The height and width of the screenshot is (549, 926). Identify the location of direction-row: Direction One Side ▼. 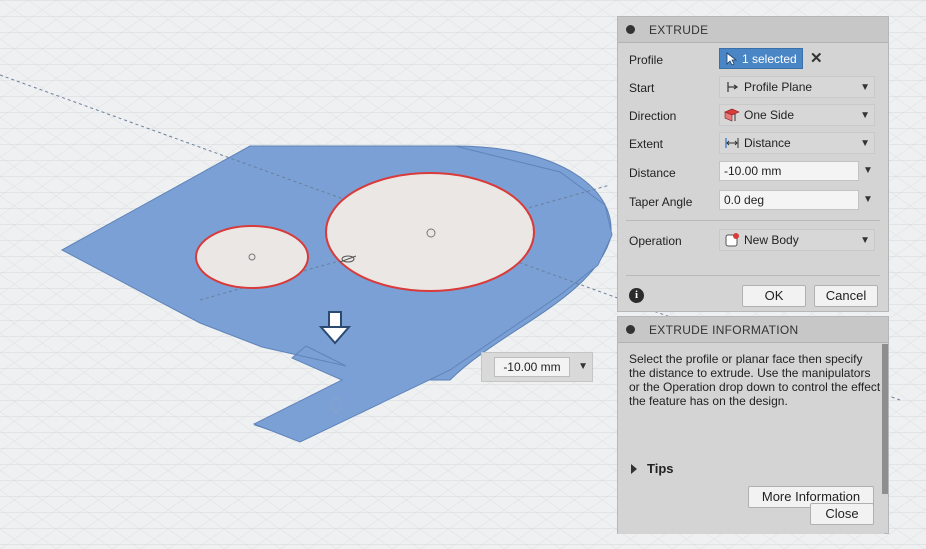
(753, 116).